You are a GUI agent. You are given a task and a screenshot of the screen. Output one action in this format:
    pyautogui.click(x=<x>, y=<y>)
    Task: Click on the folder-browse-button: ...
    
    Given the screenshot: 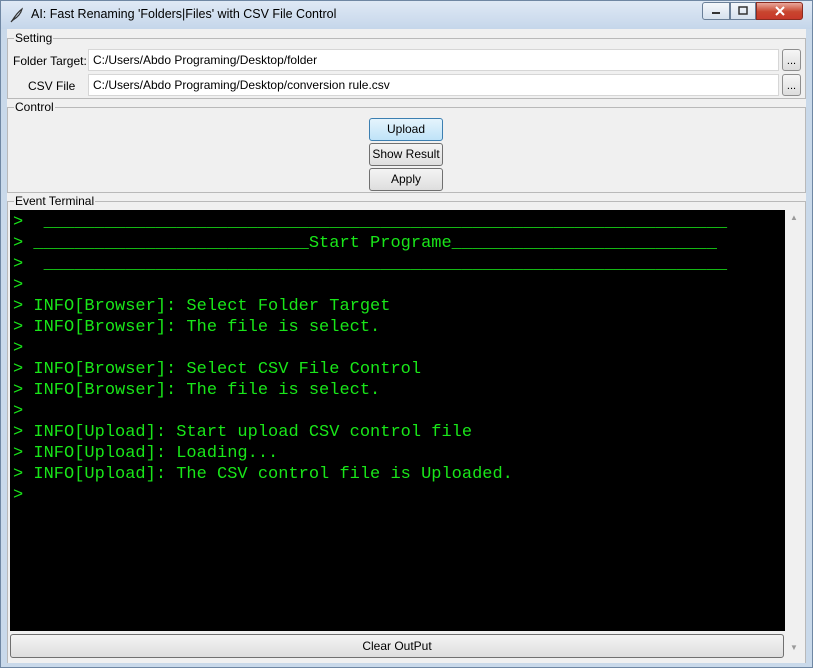 What is the action you would take?
    pyautogui.click(x=791, y=60)
    